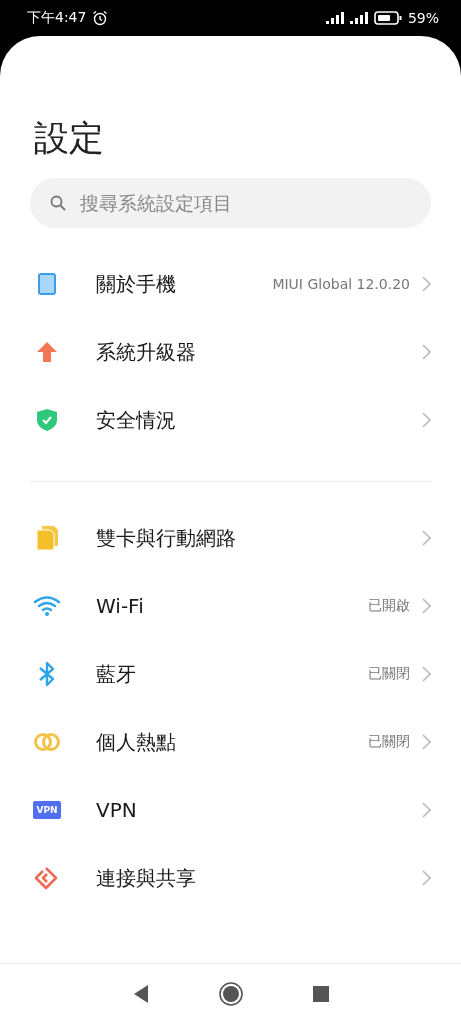 Image resolution: width=461 pixels, height=1024 pixels. I want to click on settings-item: 個人熱點, so click(232, 742).